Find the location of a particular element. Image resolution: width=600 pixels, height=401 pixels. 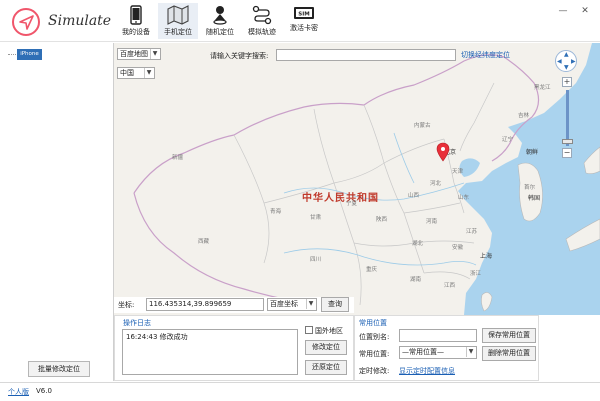

pan-left-icon: ◀ is located at coordinates (559, 61).